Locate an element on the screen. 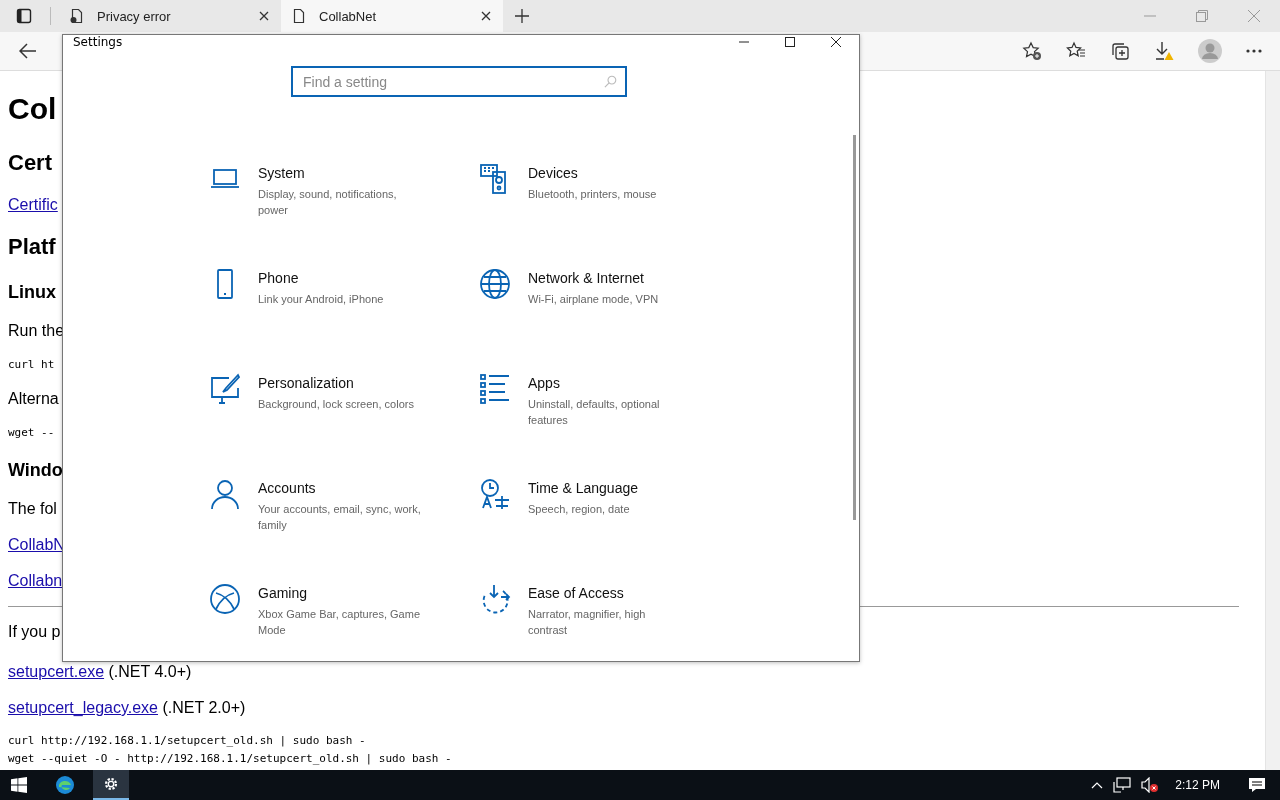 The height and width of the screenshot is (800, 1280). browser-tab: Privacy error is located at coordinates (170, 16).